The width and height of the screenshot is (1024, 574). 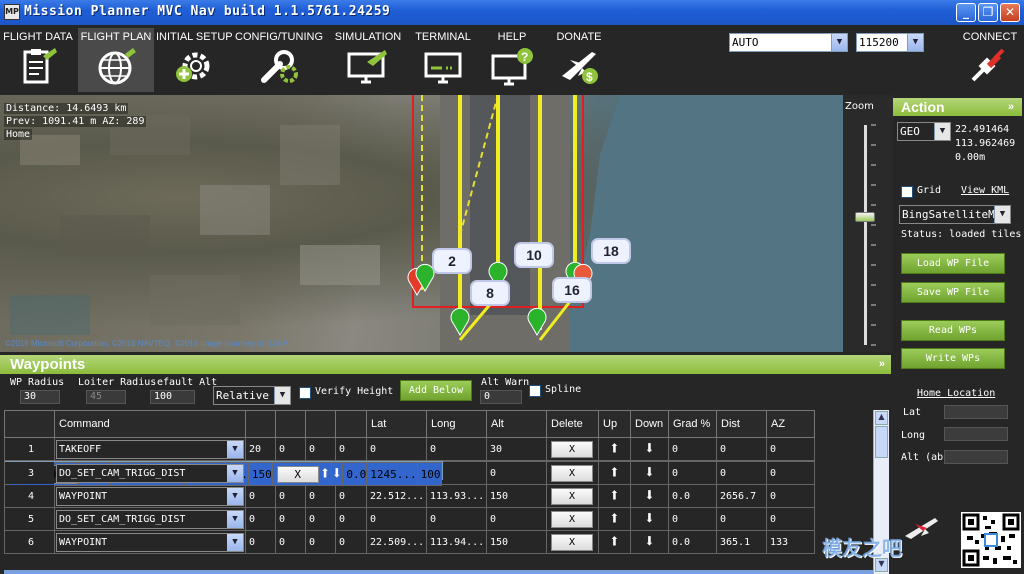 I want to click on row-number-cell: 5, so click(x=29, y=519).